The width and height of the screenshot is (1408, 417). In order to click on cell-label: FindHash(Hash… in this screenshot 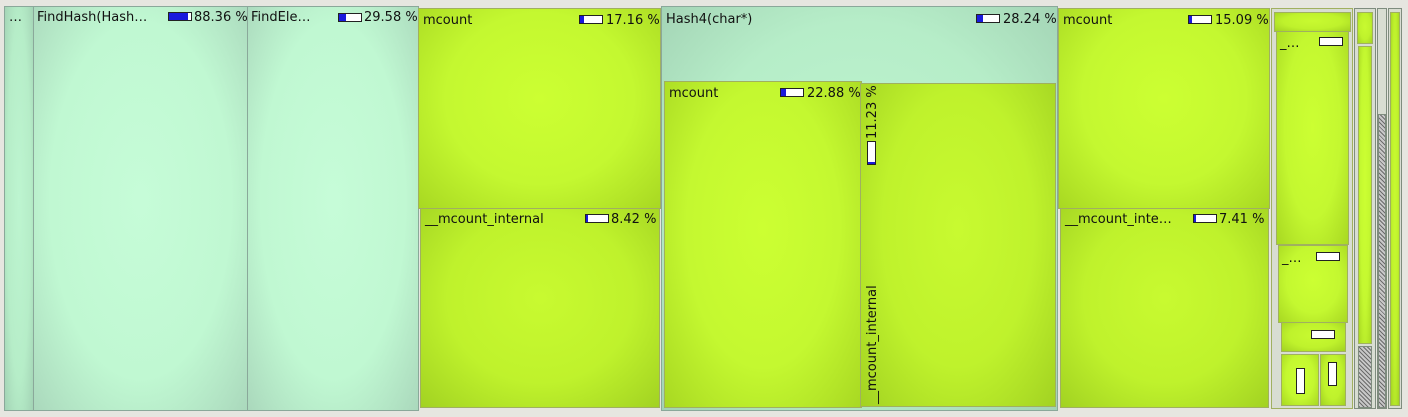, I will do `click(92, 17)`.